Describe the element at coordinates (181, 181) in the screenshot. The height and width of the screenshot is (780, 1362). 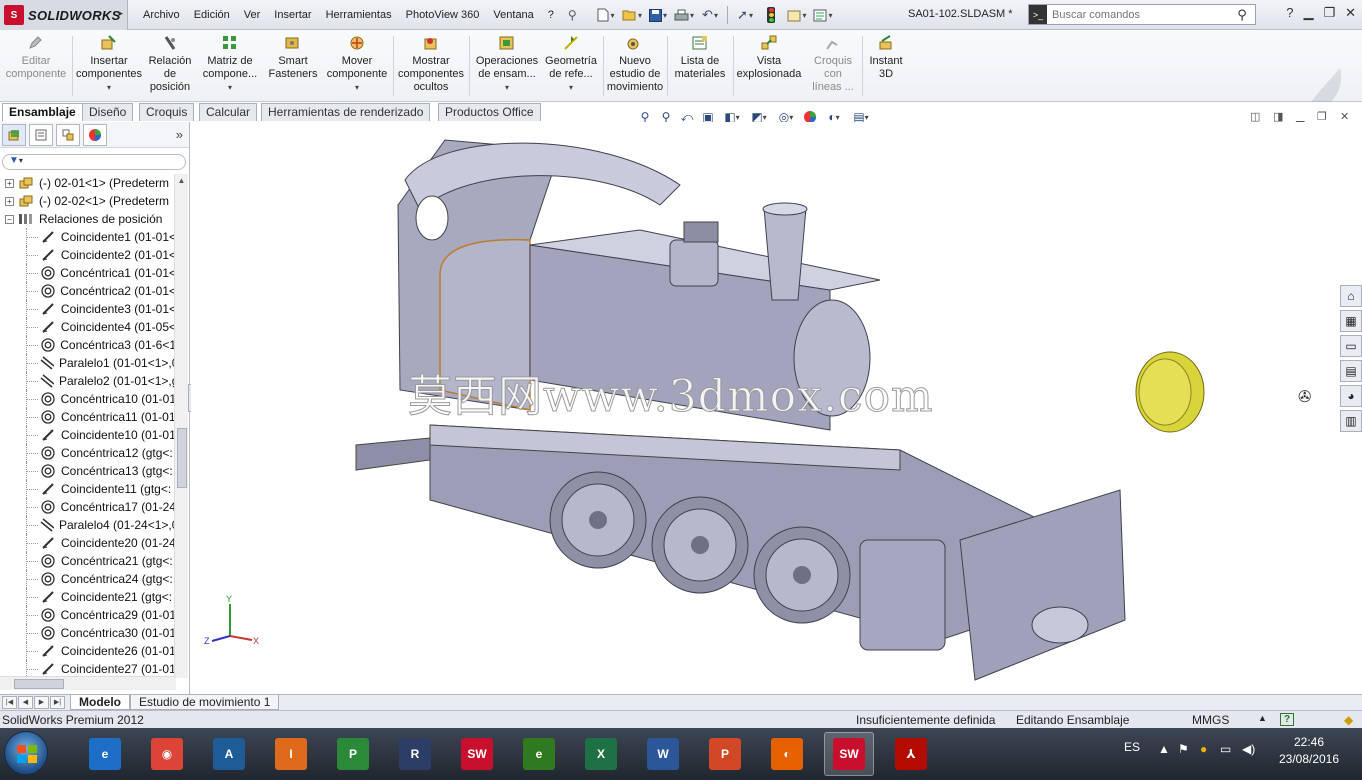
I see `scroll-up-icon: ▲` at that location.